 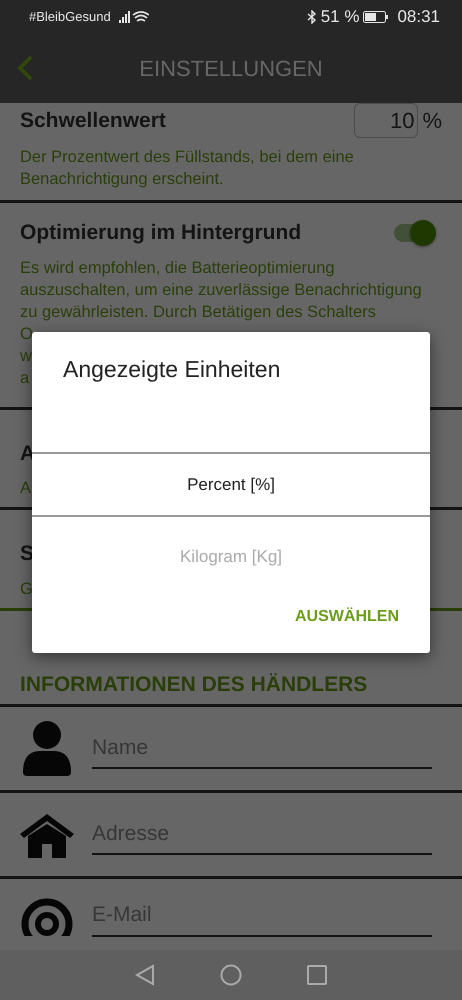 What do you see at coordinates (418, 17) in the screenshot?
I see `clock-time: 08:31` at bounding box center [418, 17].